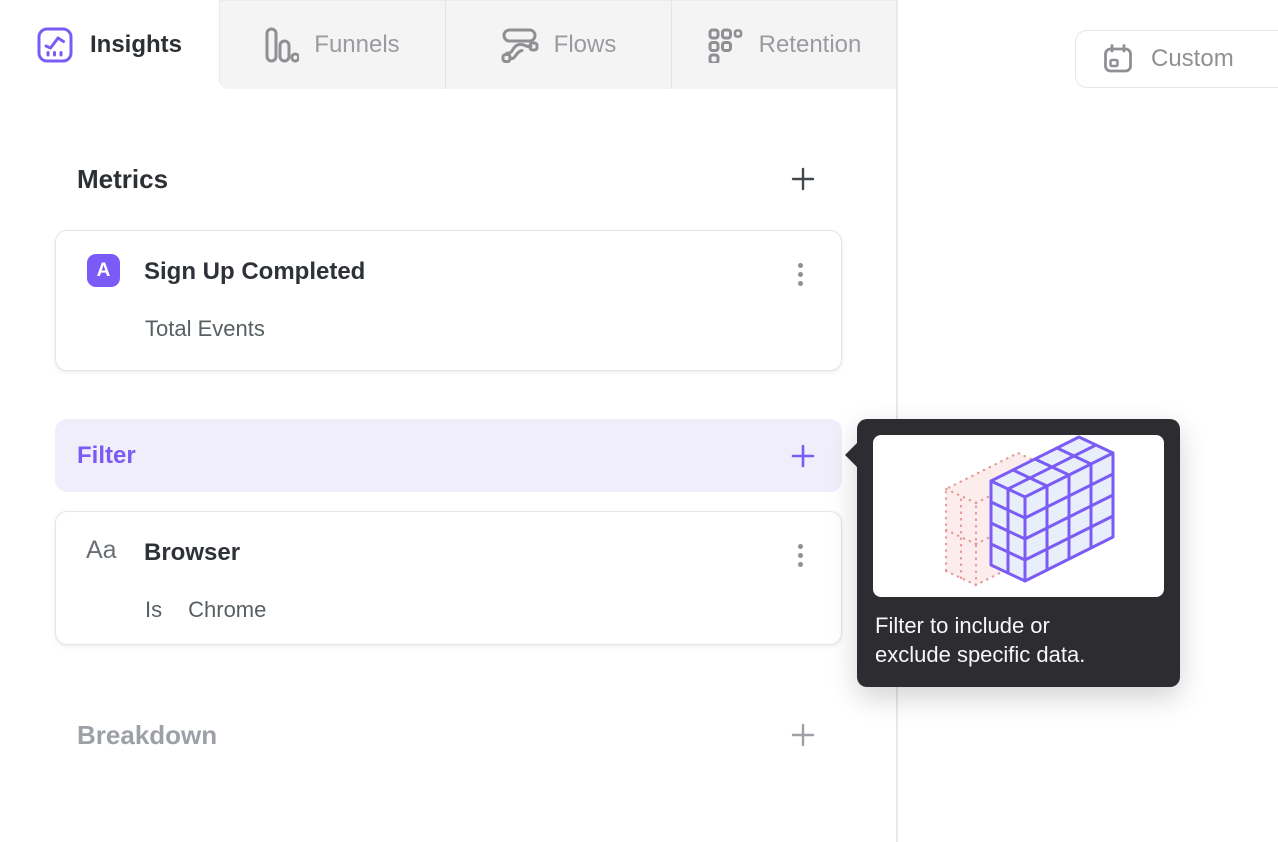 This screenshot has width=1278, height=842. What do you see at coordinates (255, 271) in the screenshot?
I see `metric-event-name: Sign Up Completed` at bounding box center [255, 271].